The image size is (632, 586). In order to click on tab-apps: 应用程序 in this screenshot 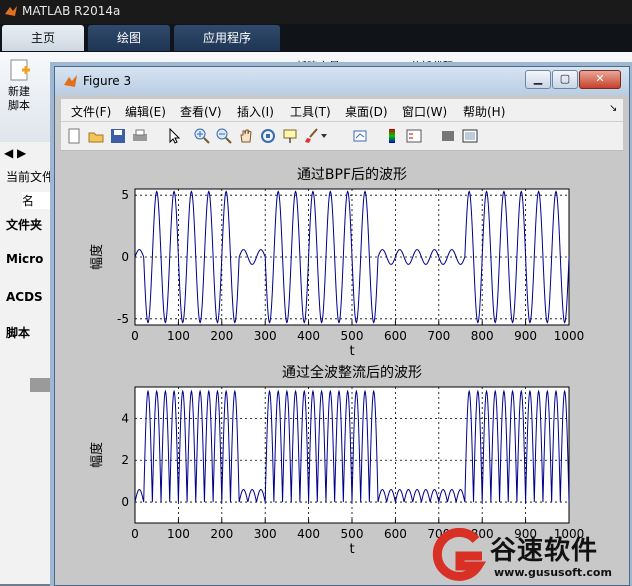, I will do `click(227, 38)`.